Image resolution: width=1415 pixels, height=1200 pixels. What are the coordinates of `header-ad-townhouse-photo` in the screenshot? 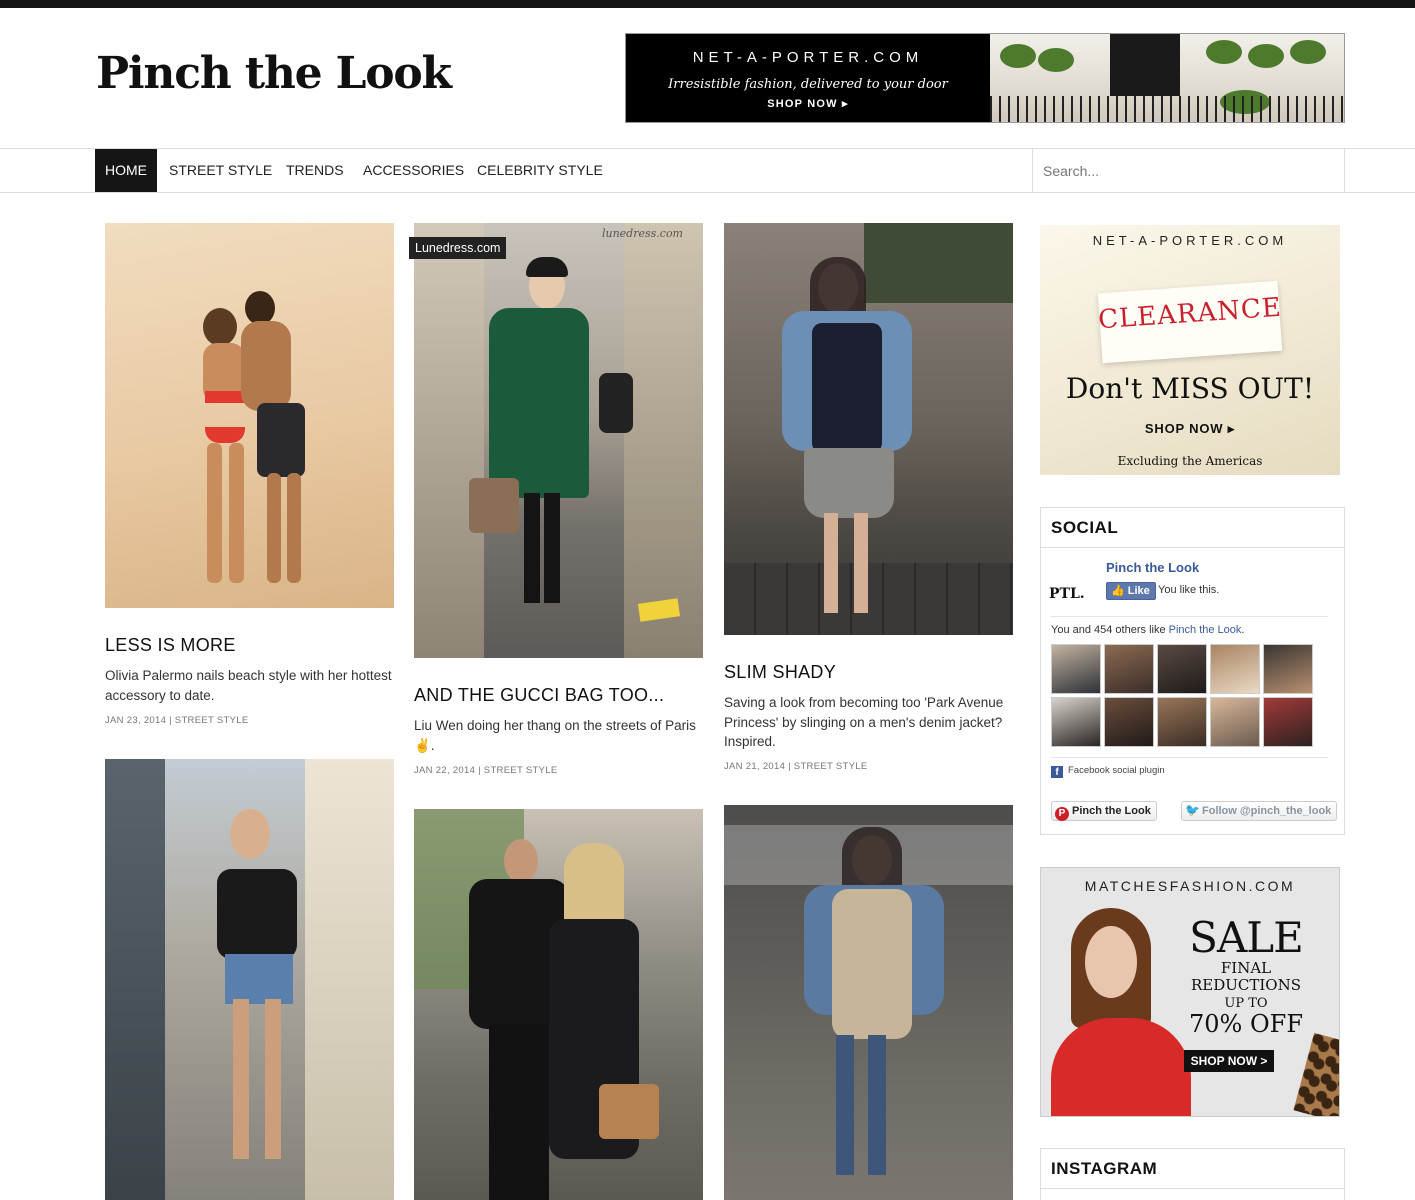 It's located at (1167, 78).